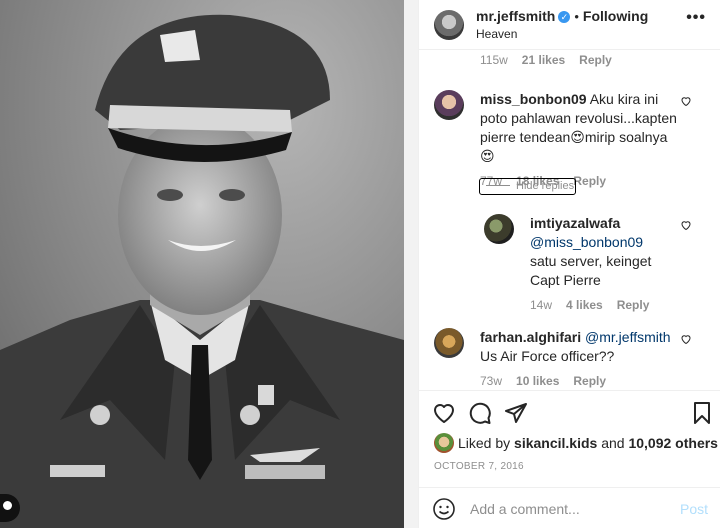 The image size is (720, 528). Describe the element at coordinates (541, 305) in the screenshot. I see `comment-age: 14w` at that location.